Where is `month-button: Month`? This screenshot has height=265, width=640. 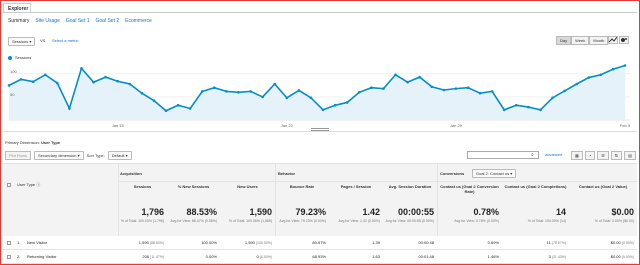 month-button: Month is located at coordinates (599, 40).